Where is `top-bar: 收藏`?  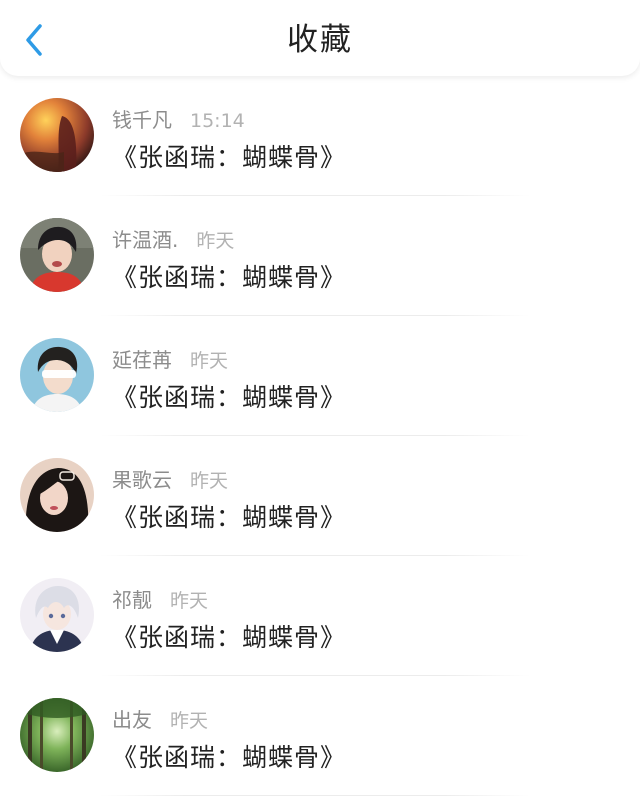 top-bar: 收藏 is located at coordinates (320, 38).